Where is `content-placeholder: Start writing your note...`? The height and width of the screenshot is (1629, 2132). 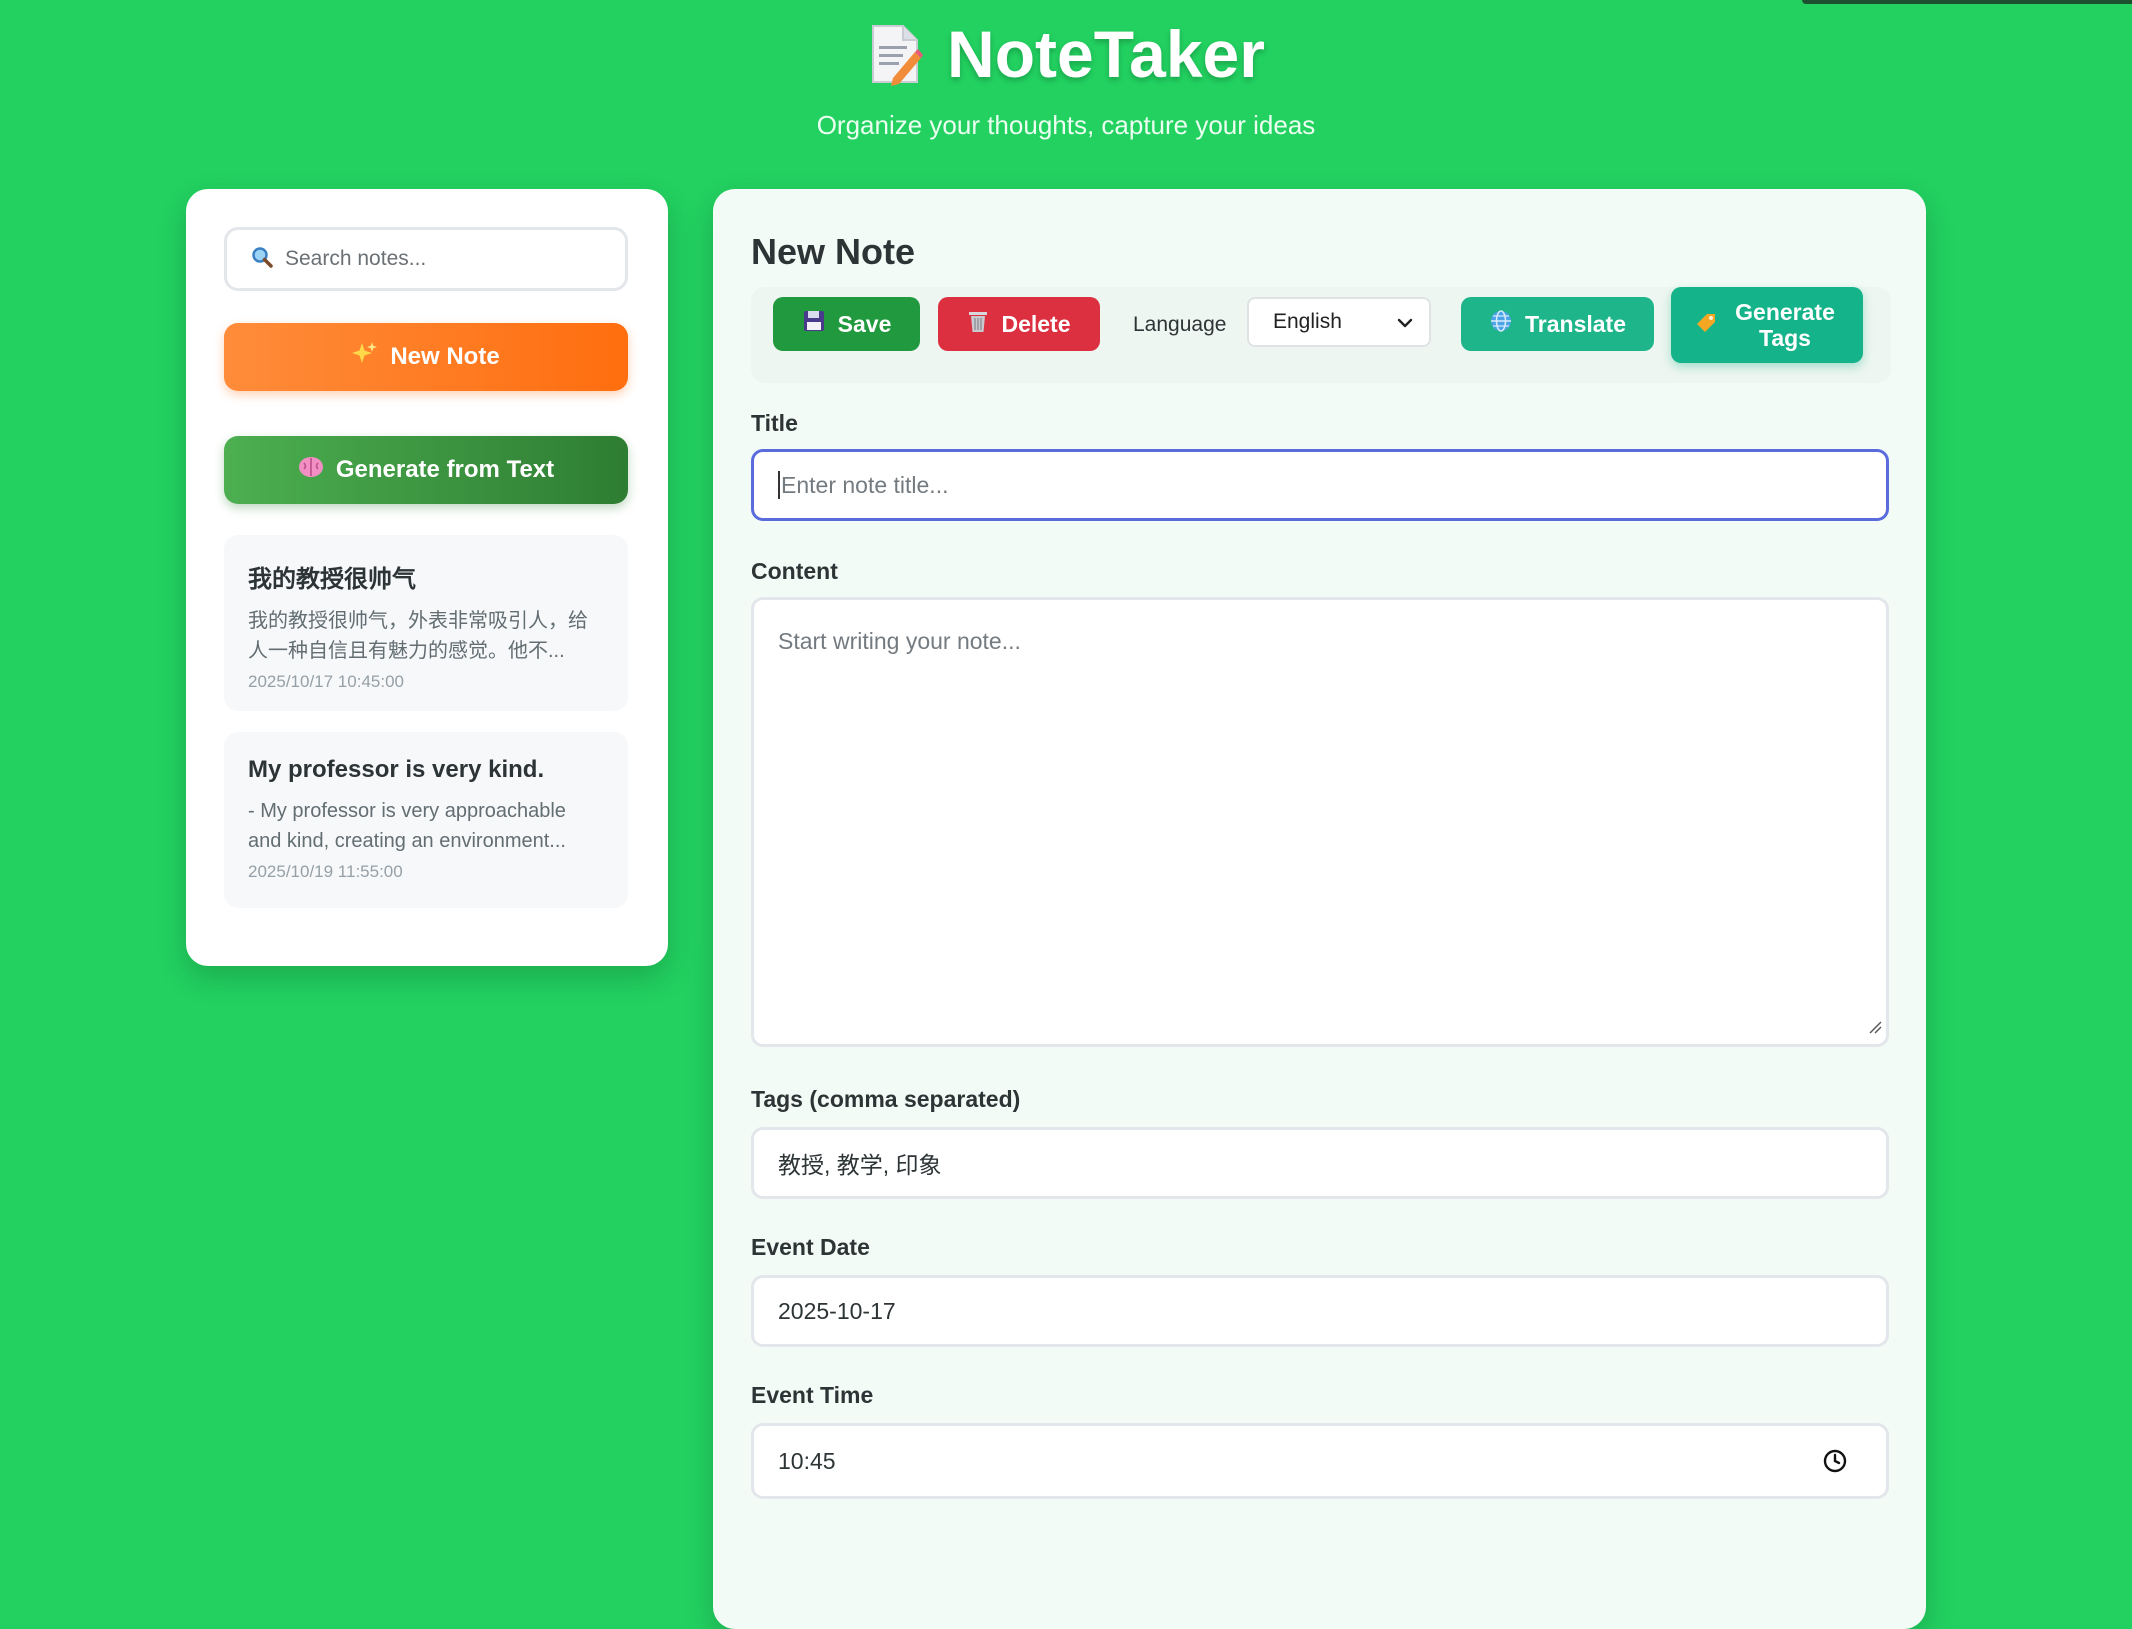
content-placeholder: Start writing your note... is located at coordinates (899, 641).